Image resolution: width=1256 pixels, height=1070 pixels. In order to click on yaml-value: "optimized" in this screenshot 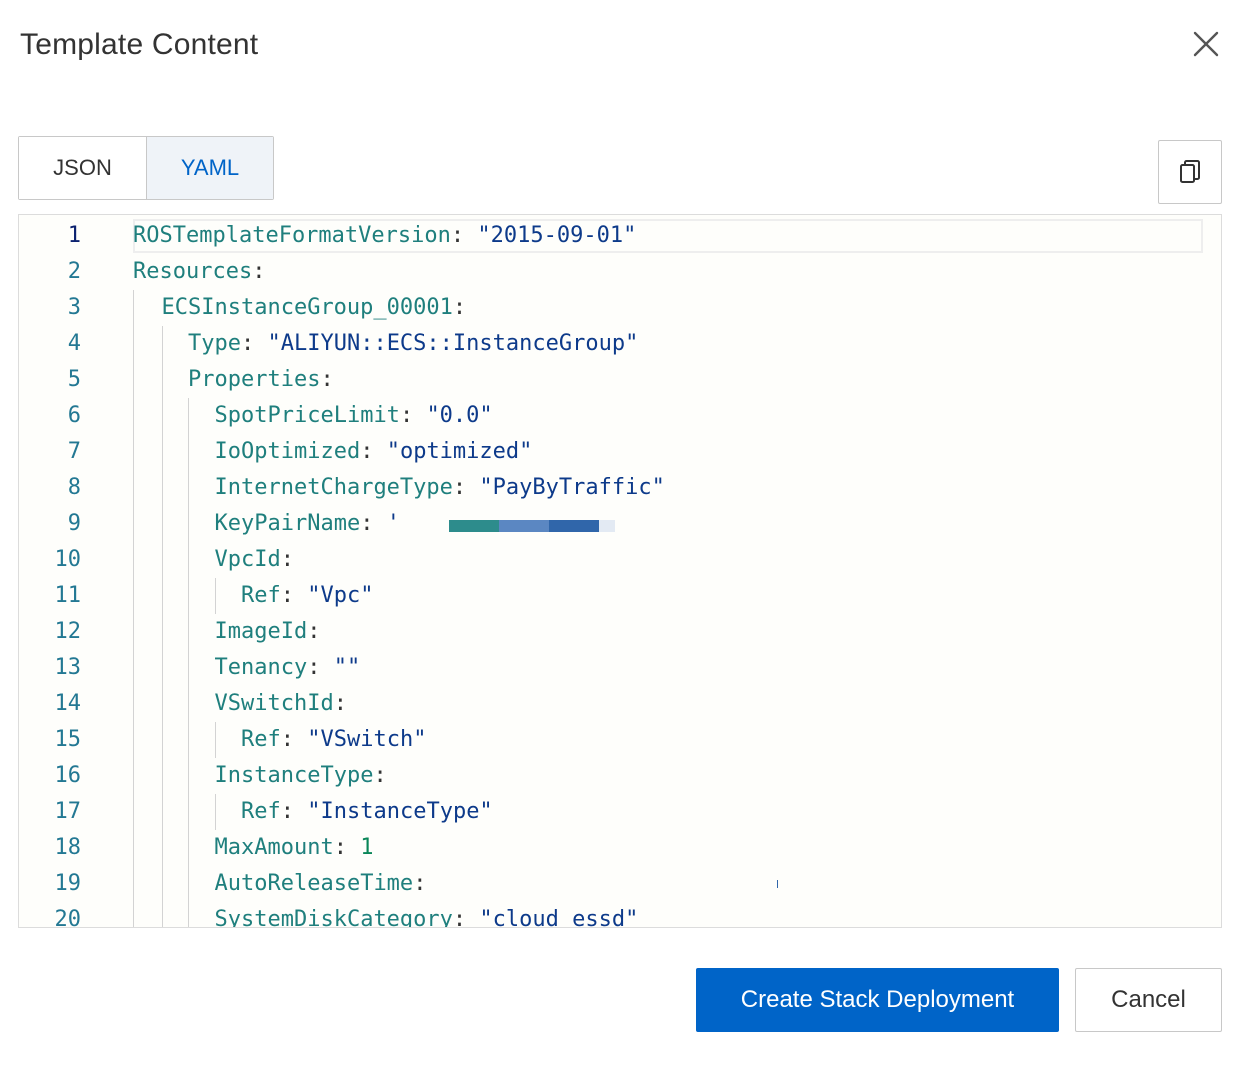, I will do `click(459, 451)`.